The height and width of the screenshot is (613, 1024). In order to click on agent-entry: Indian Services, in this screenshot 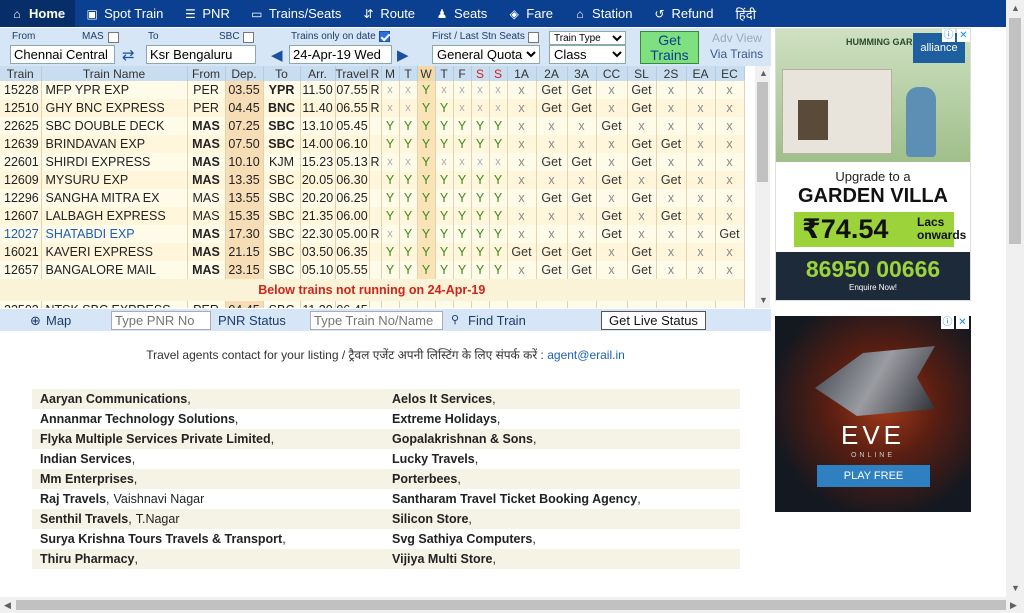, I will do `click(208, 459)`.